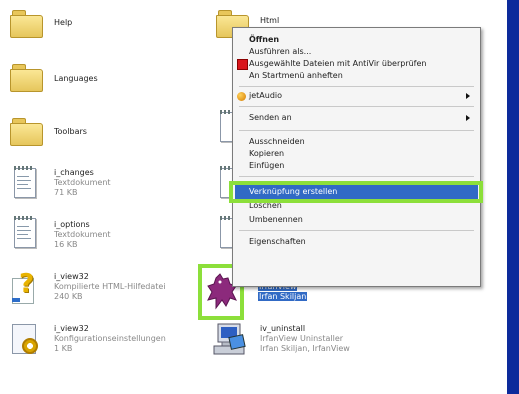 The image size is (519, 394). What do you see at coordinates (513, 197) in the screenshot?
I see `window-edge-bar` at bounding box center [513, 197].